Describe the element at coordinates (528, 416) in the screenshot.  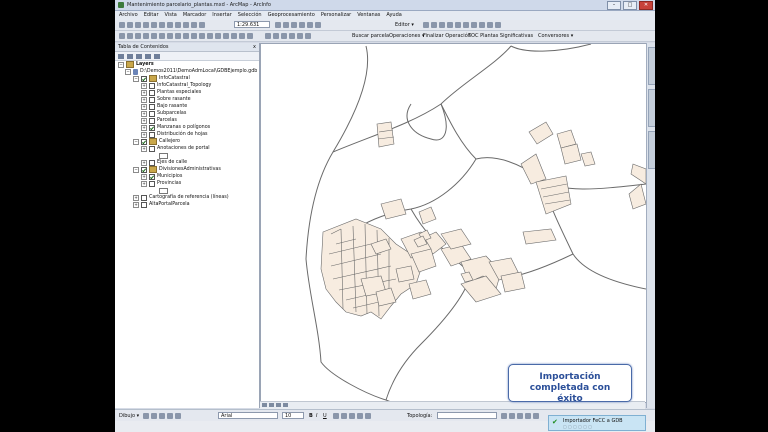
I see `topology-fix-icon` at that location.